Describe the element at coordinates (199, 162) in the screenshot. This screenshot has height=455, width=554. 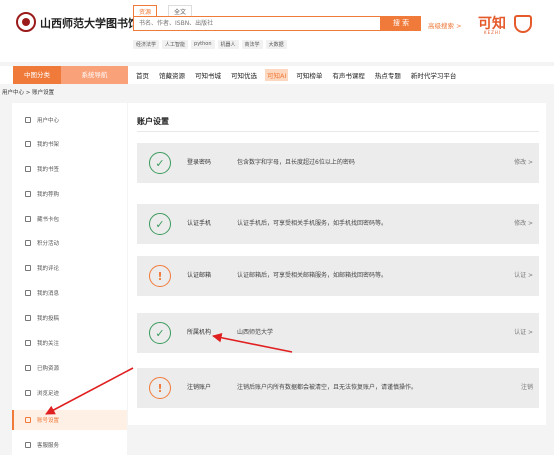
I see `setting-label: 登录密码` at that location.